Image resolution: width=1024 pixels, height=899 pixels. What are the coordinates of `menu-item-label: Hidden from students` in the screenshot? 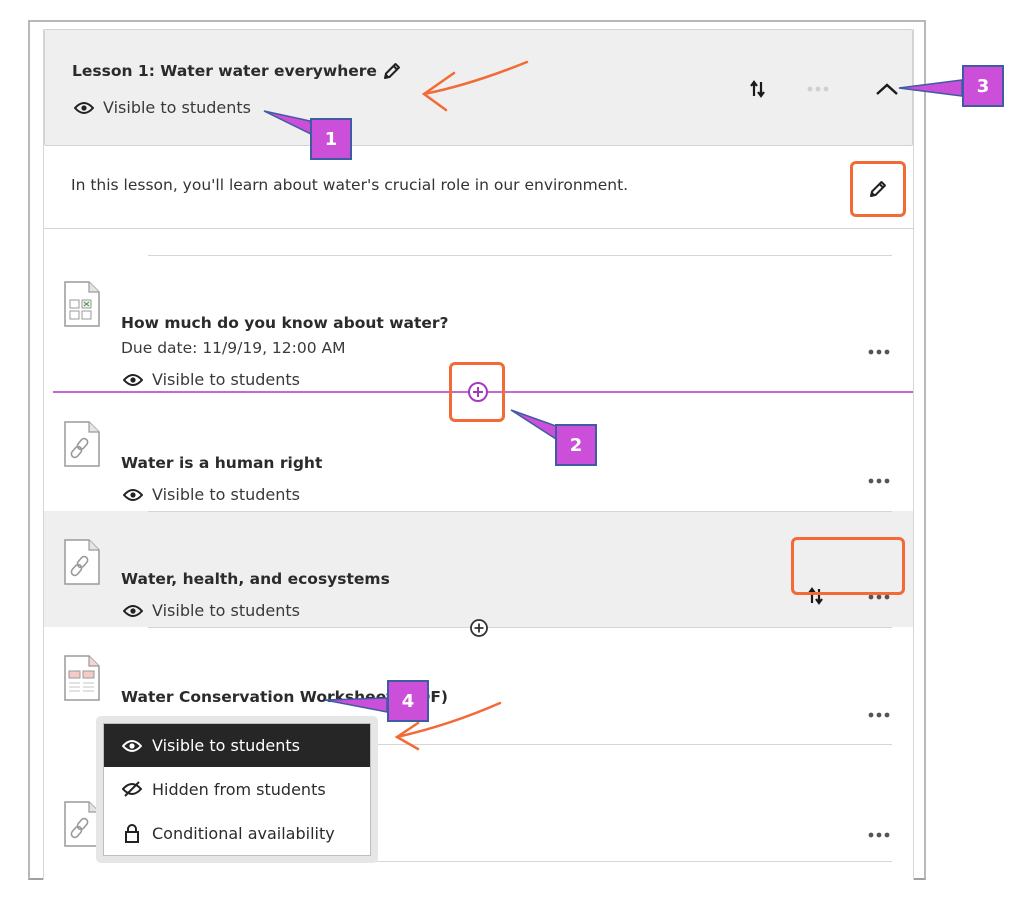 It's located at (239, 789).